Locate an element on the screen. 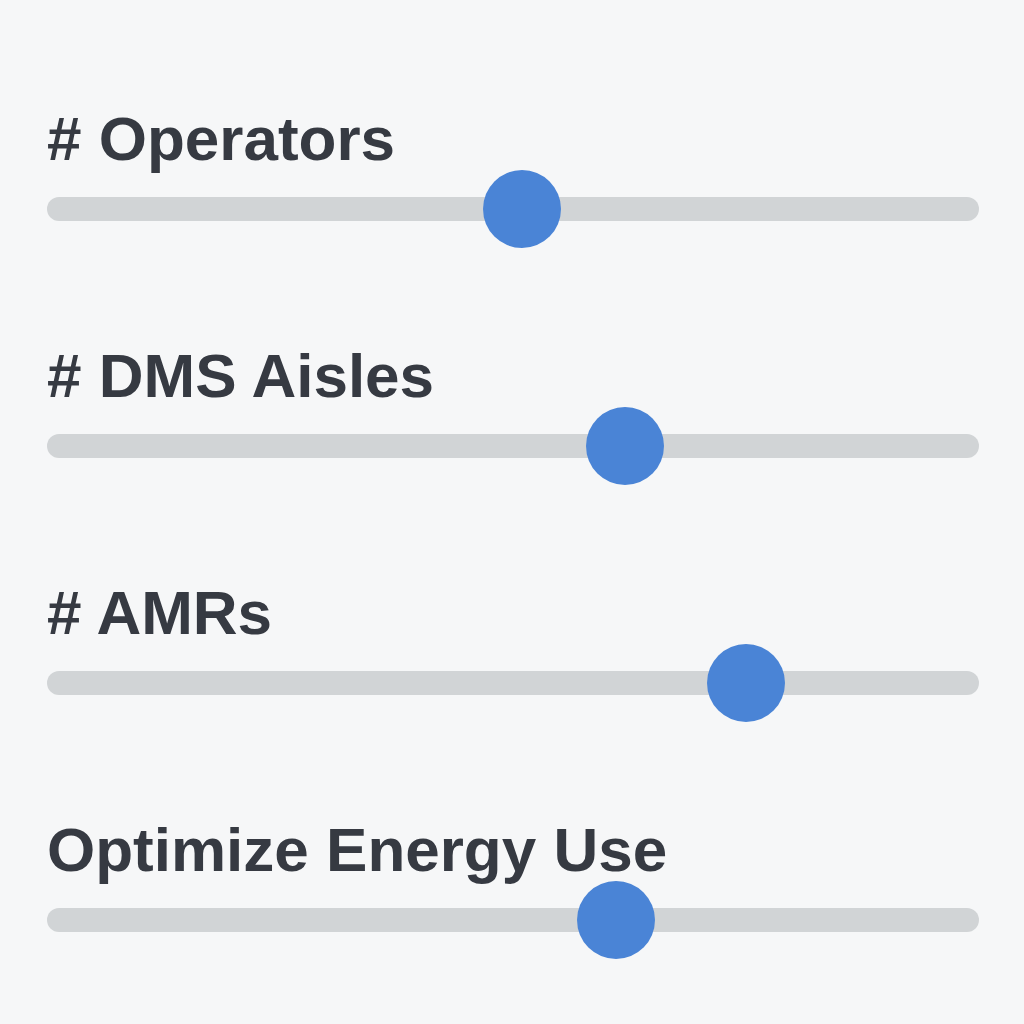  slider-label: # AMRs is located at coordinates (160, 613).